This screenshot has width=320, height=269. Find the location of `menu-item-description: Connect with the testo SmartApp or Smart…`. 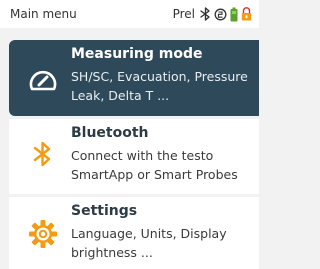

menu-item-description: Connect with the testo SmartApp or Smart… is located at coordinates (154, 165).